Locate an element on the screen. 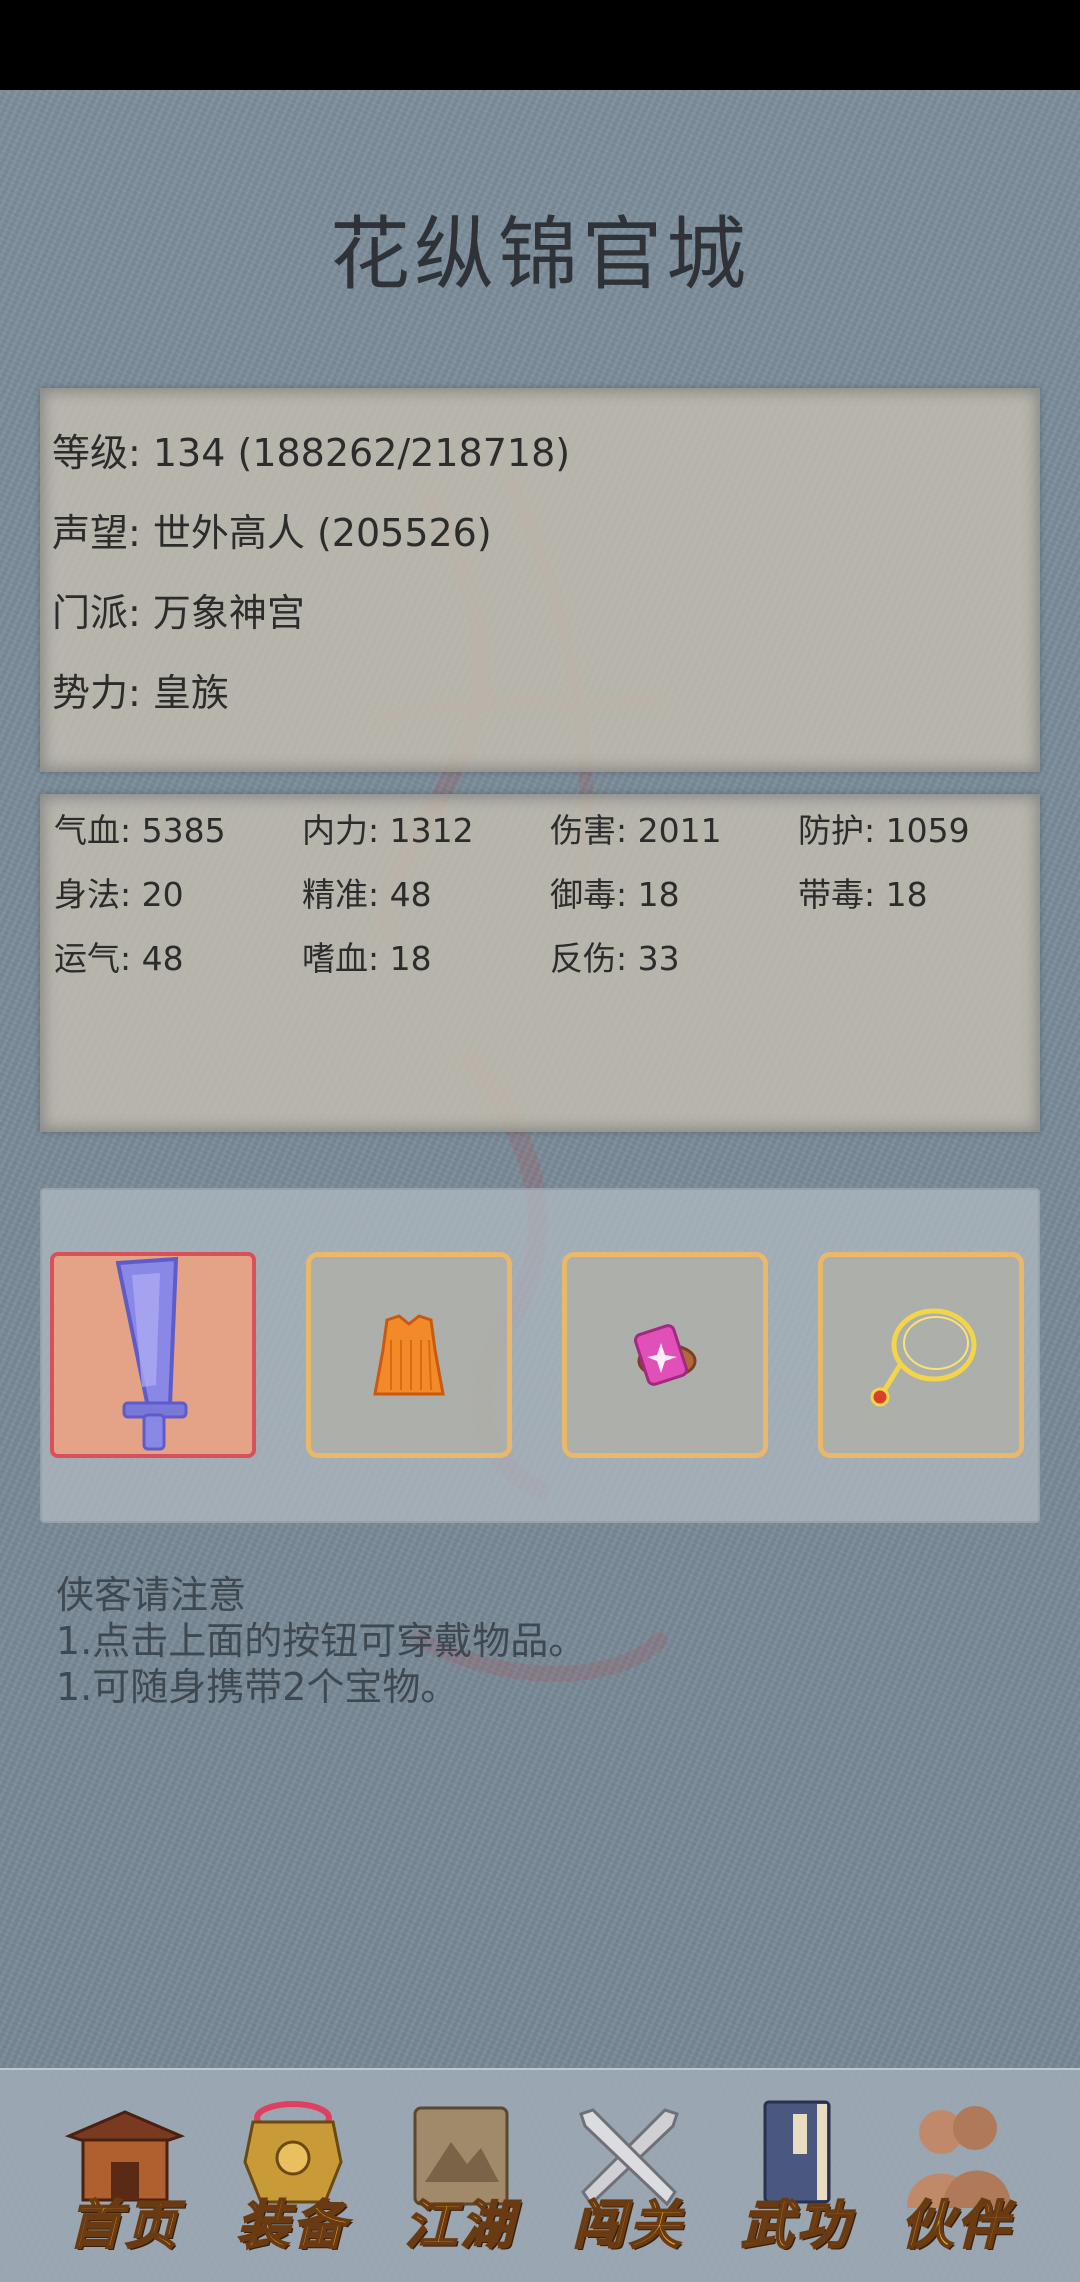  notice-text: 侠客请注意 1.点击上面的按钮可穿戴物品。 1.可随身携带2个宝物。 is located at coordinates (321, 1641).